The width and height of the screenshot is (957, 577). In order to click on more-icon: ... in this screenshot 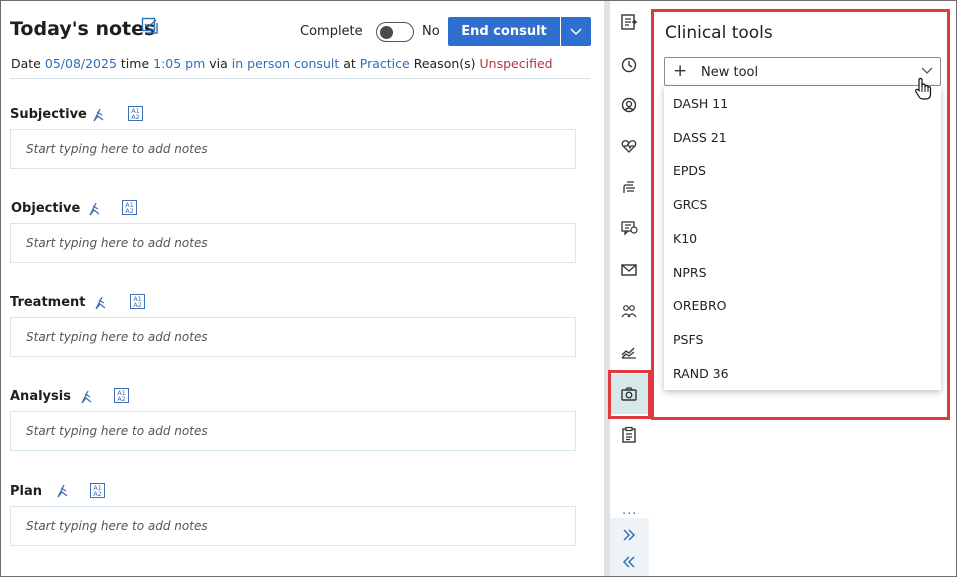, I will do `click(629, 510)`.